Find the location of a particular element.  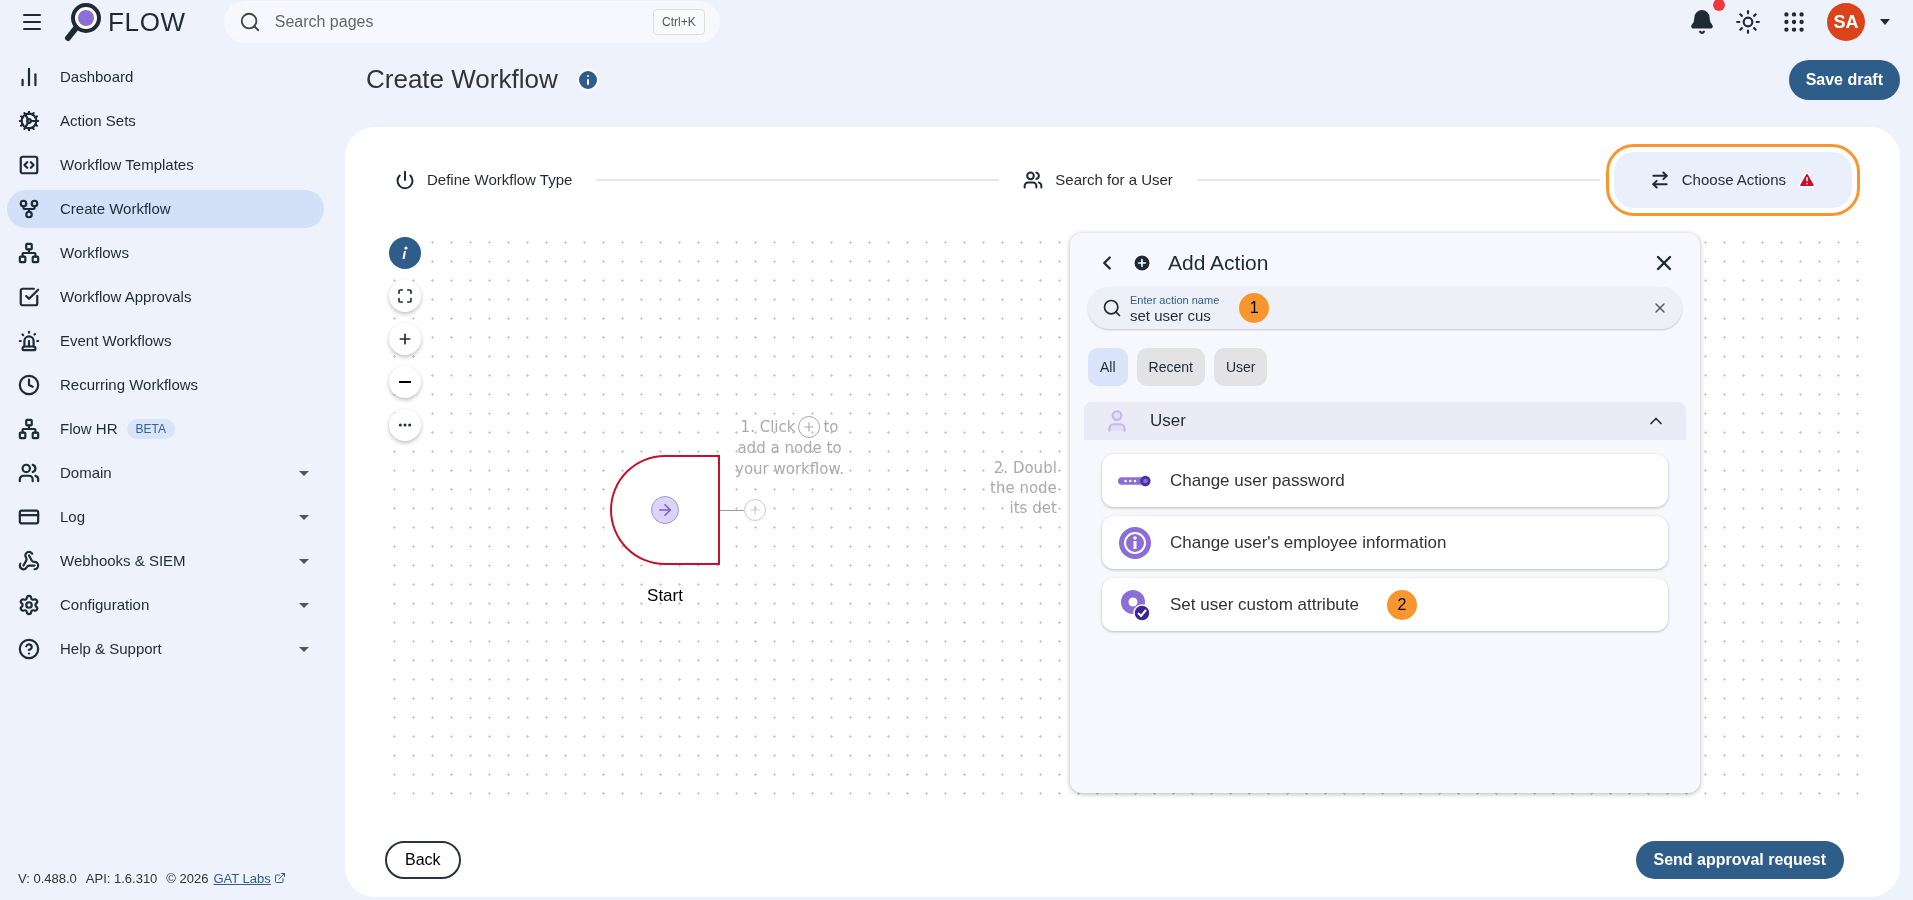

users-icon is located at coordinates (29, 473).